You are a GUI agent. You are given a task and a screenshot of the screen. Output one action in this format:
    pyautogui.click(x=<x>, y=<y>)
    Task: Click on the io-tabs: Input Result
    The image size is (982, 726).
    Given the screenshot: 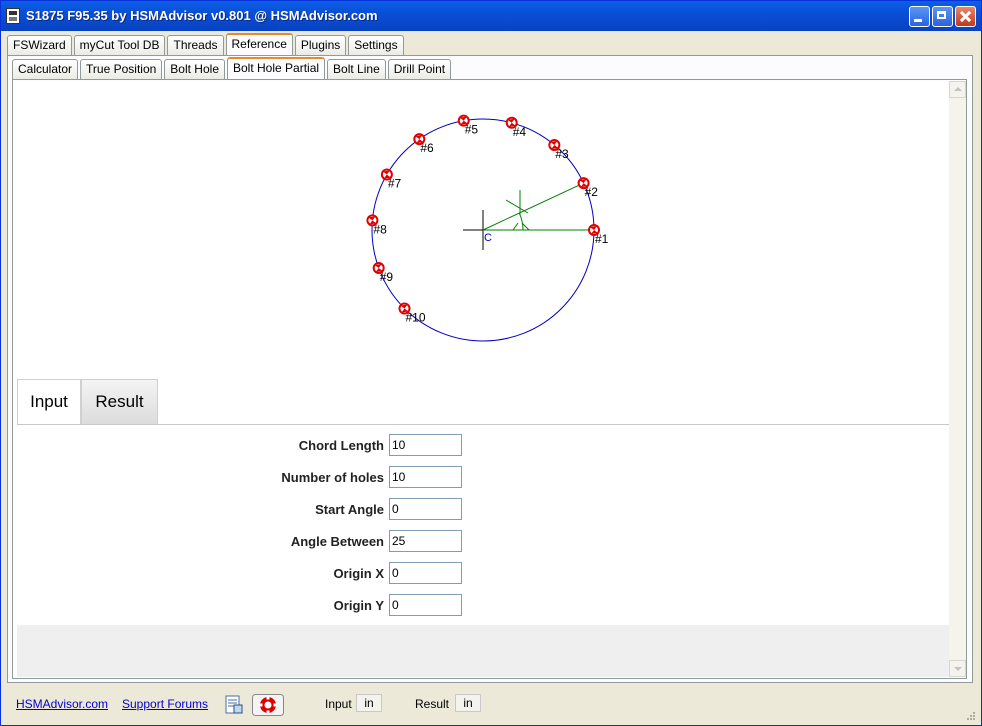 What is the action you would take?
    pyautogui.click(x=87, y=401)
    